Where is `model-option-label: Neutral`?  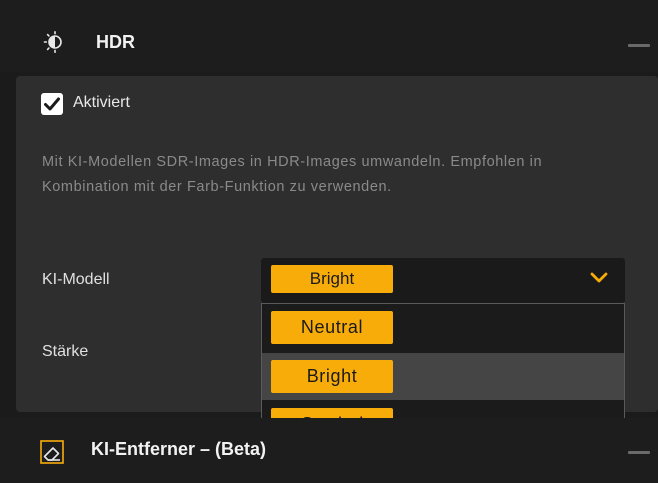
model-option-label: Neutral is located at coordinates (332, 327).